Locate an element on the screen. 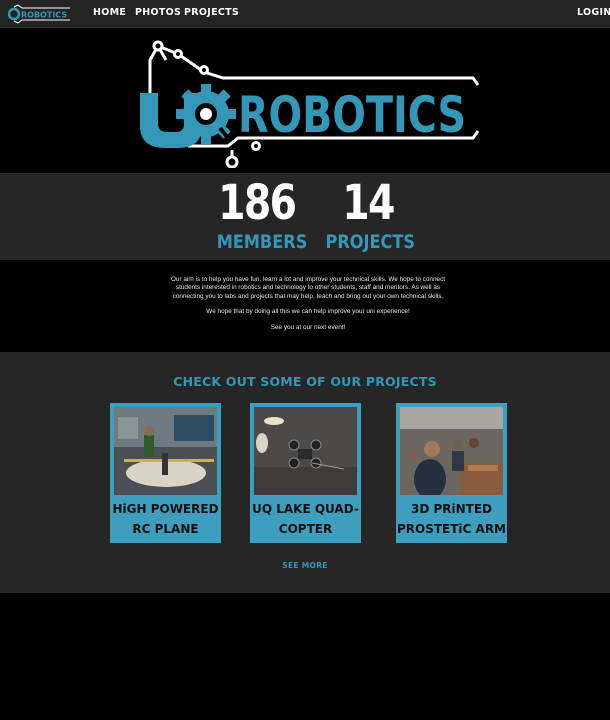  nav-logo: ROBOTICS is located at coordinates (40, 13).